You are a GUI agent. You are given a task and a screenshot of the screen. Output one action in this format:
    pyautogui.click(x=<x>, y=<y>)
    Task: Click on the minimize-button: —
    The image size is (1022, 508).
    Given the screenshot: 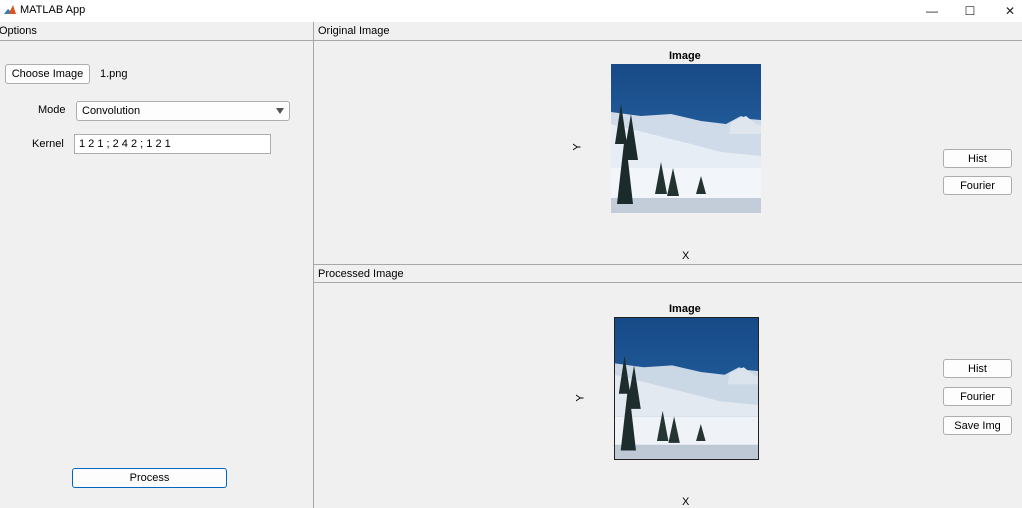 What is the action you would take?
    pyautogui.click(x=932, y=11)
    